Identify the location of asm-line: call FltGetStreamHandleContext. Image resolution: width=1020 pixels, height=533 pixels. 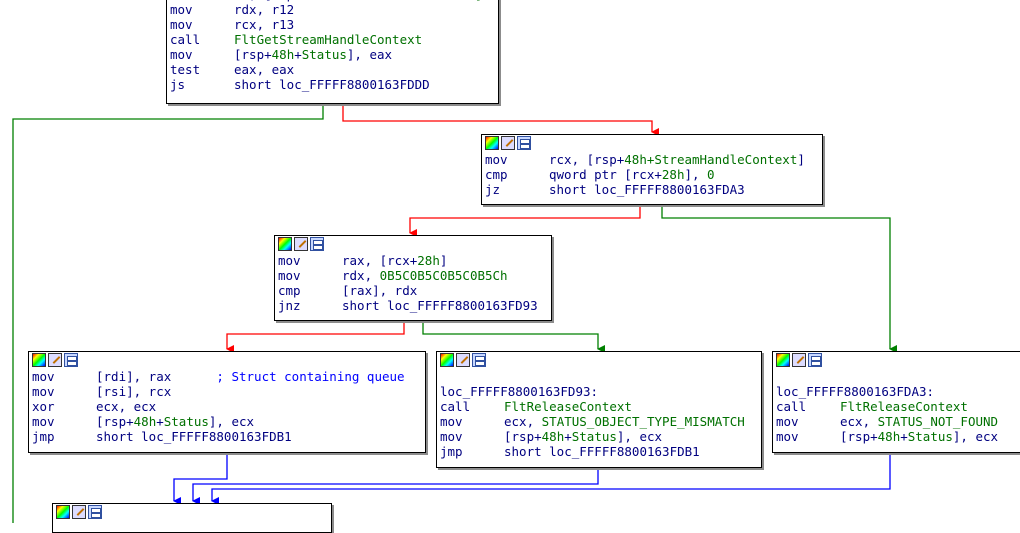
(334, 39).